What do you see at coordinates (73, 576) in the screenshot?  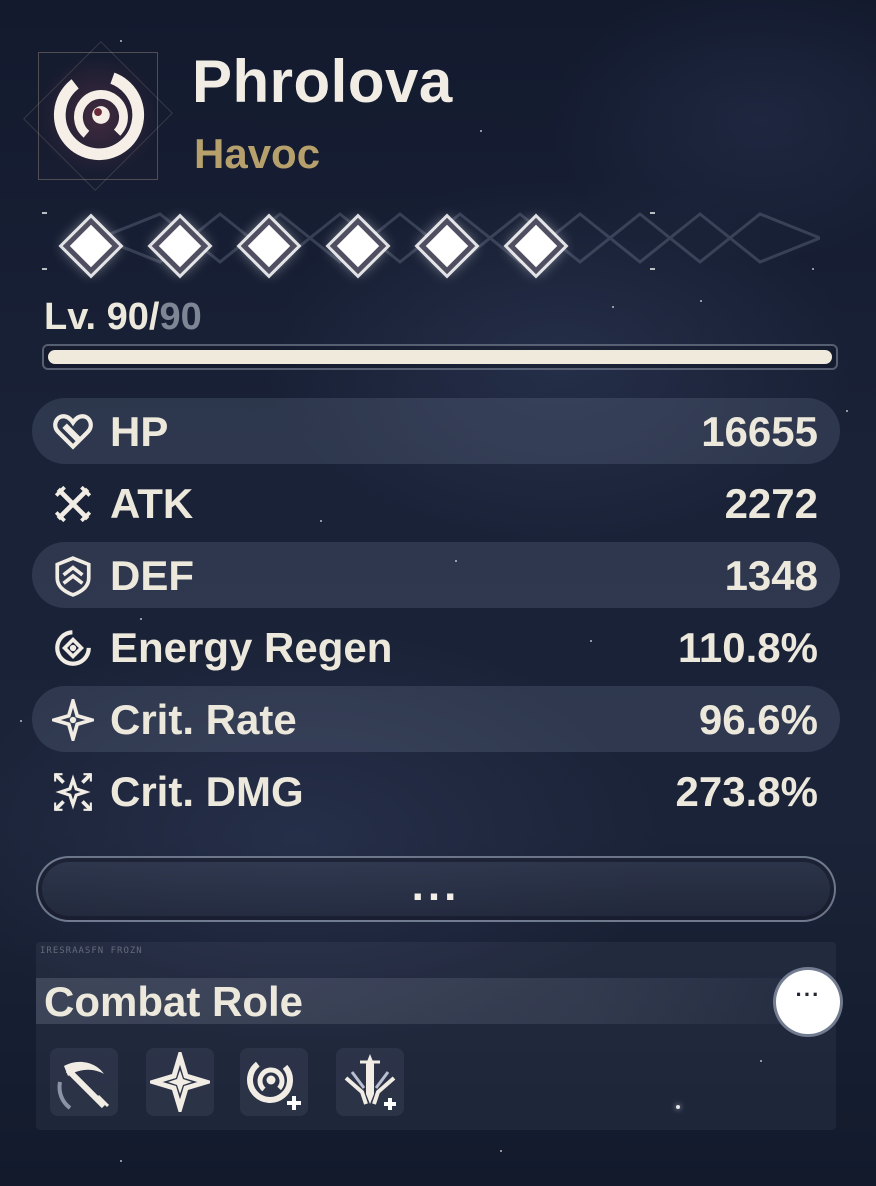 I see `def-icon` at bounding box center [73, 576].